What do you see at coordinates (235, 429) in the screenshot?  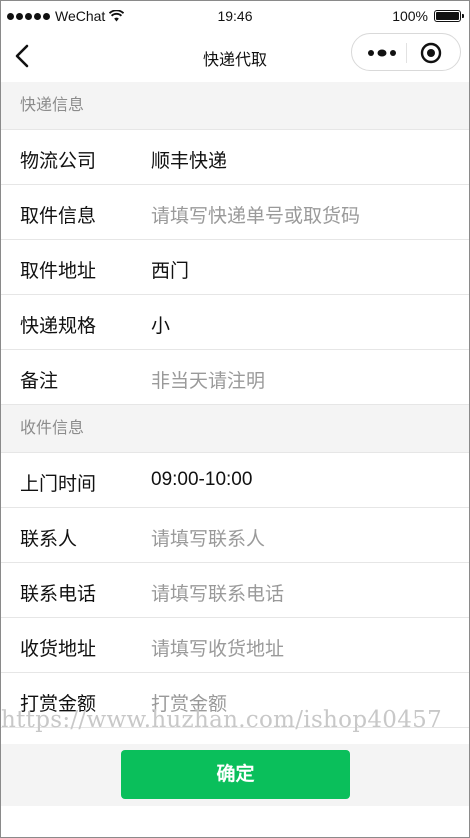 I see `section-header-recipient: 收件信息` at bounding box center [235, 429].